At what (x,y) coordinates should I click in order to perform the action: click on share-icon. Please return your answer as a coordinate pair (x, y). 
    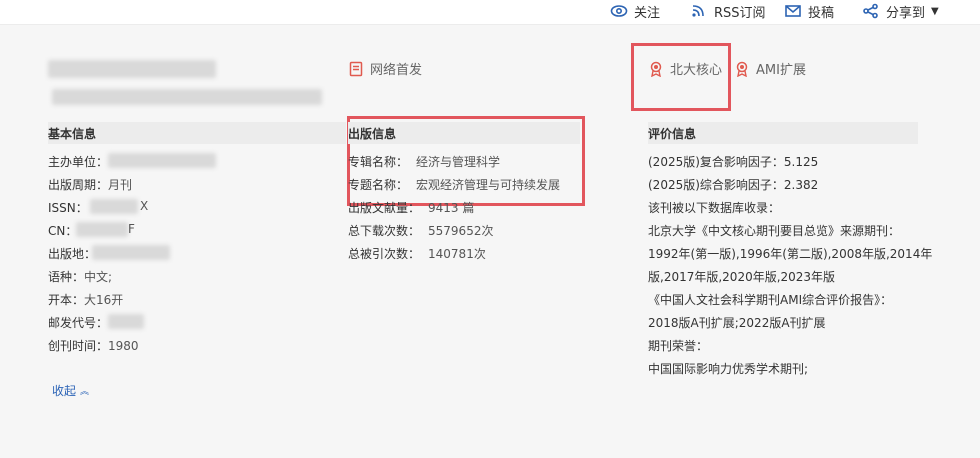
    Looking at the image, I should click on (870, 11).